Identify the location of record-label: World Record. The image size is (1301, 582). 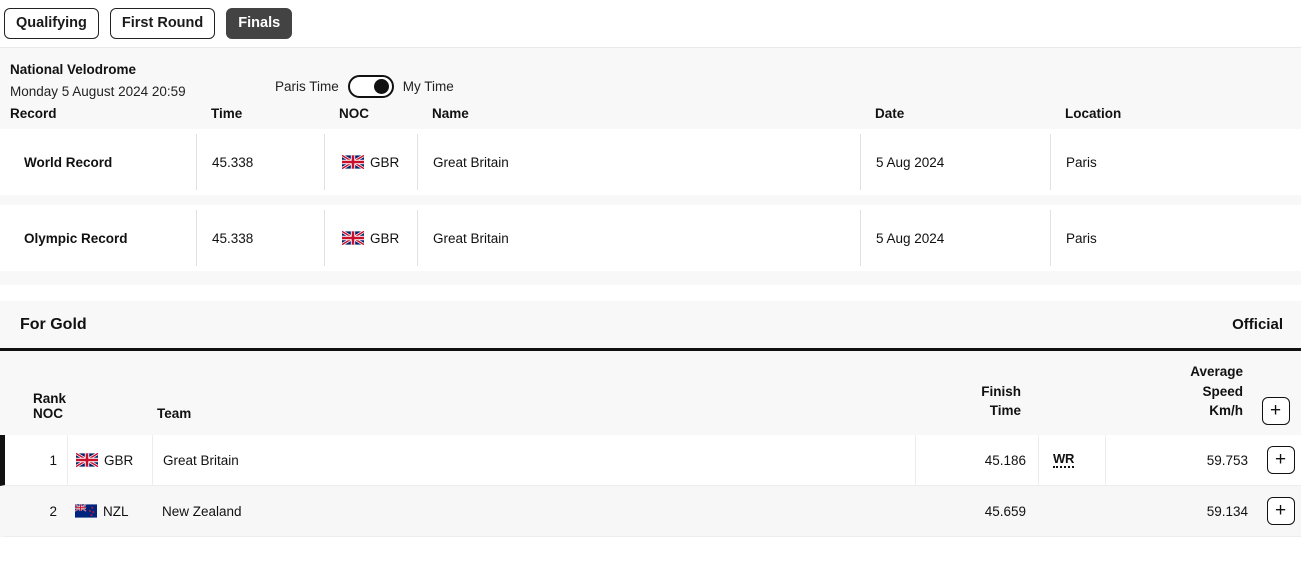
(68, 162).